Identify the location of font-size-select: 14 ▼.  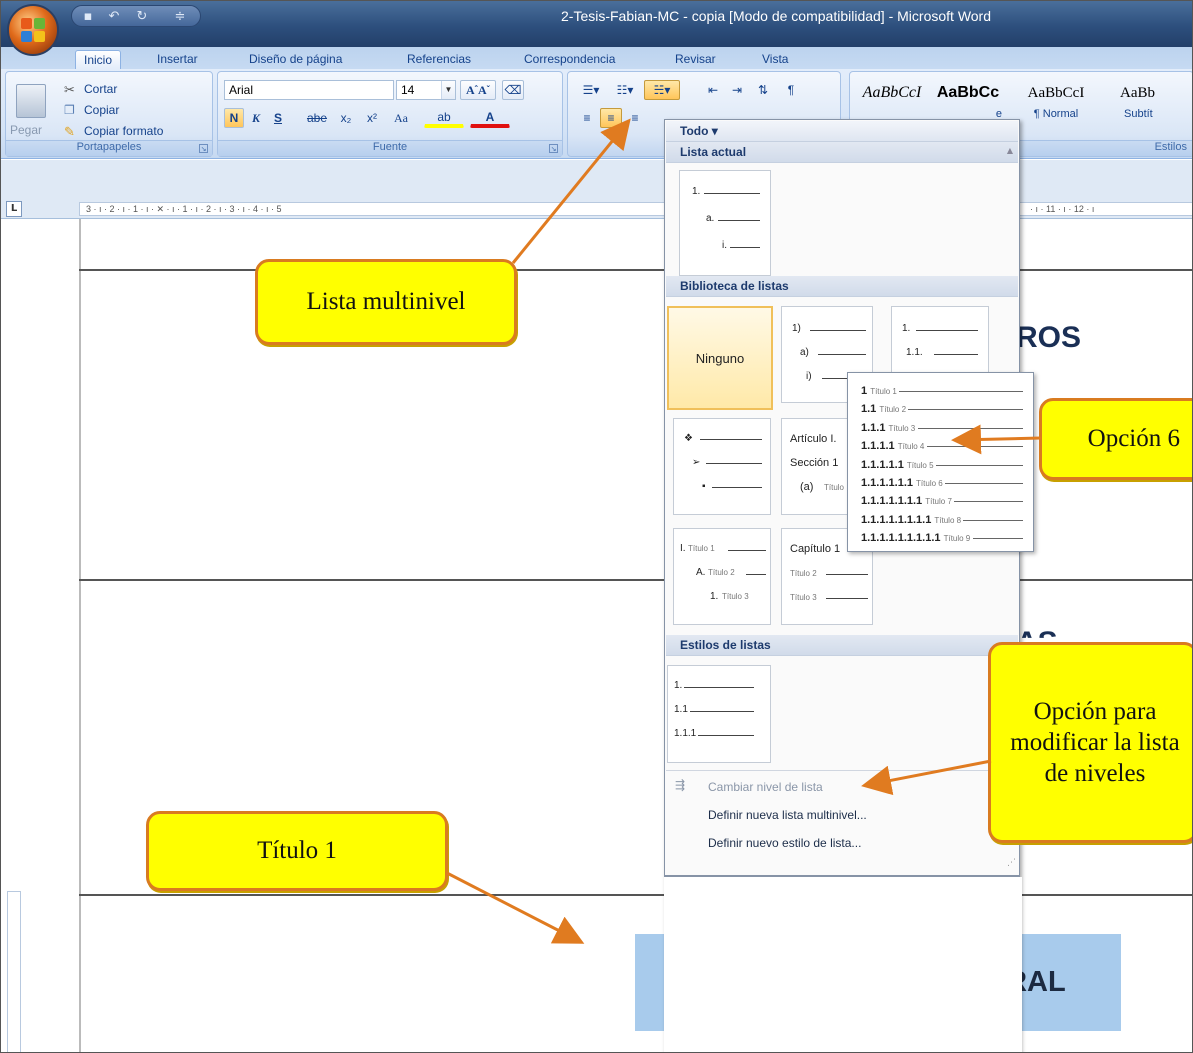
(426, 90).